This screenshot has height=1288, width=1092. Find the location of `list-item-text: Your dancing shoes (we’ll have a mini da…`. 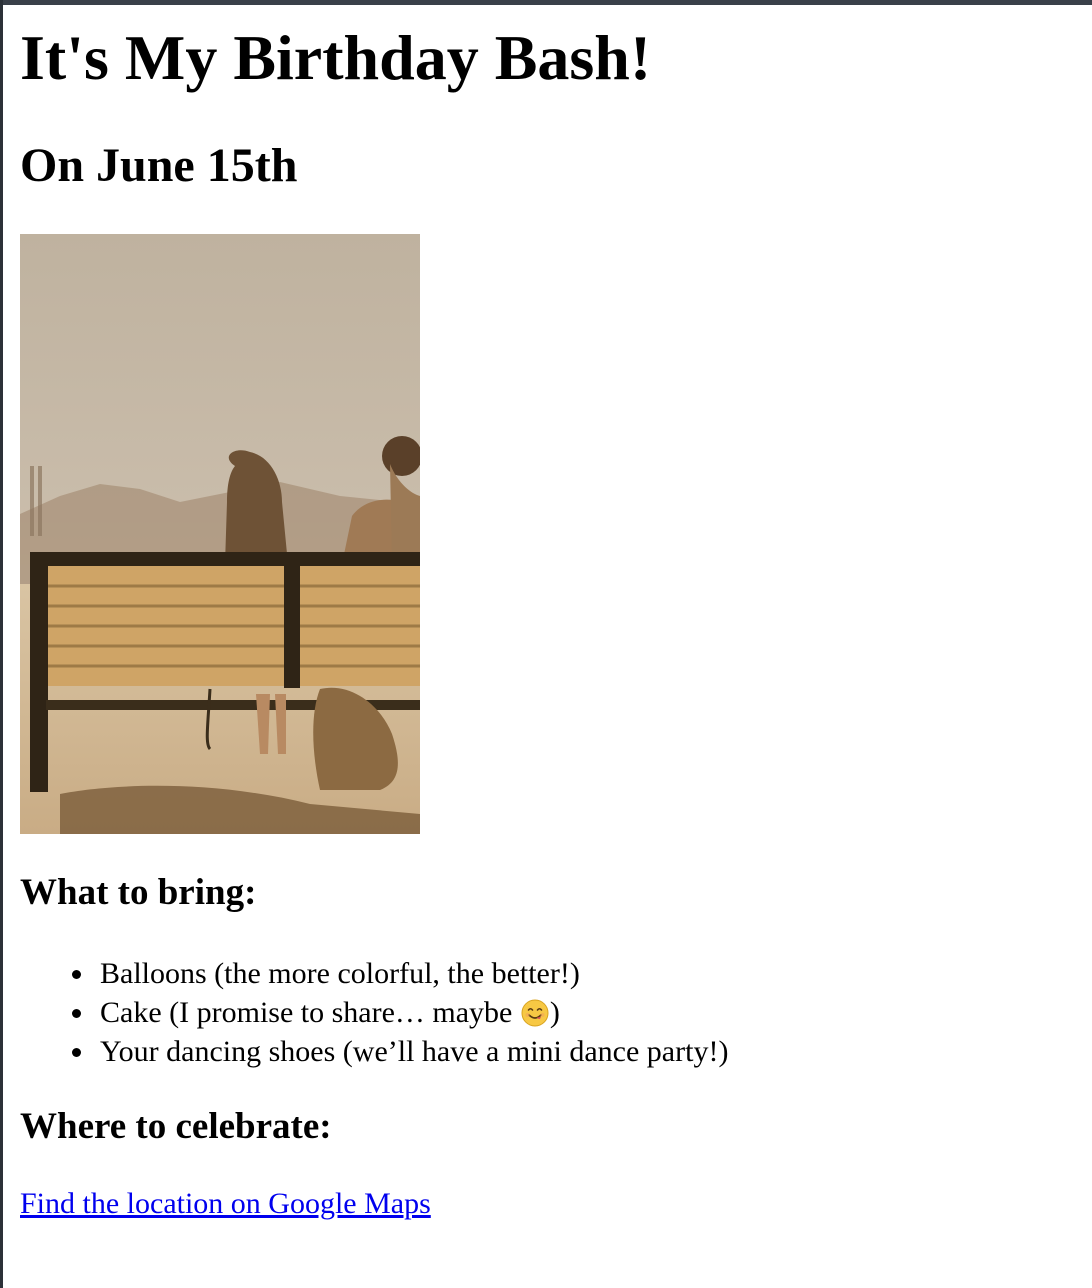

list-item-text: Your dancing shoes (we’ll have a mini da… is located at coordinates (414, 1051).